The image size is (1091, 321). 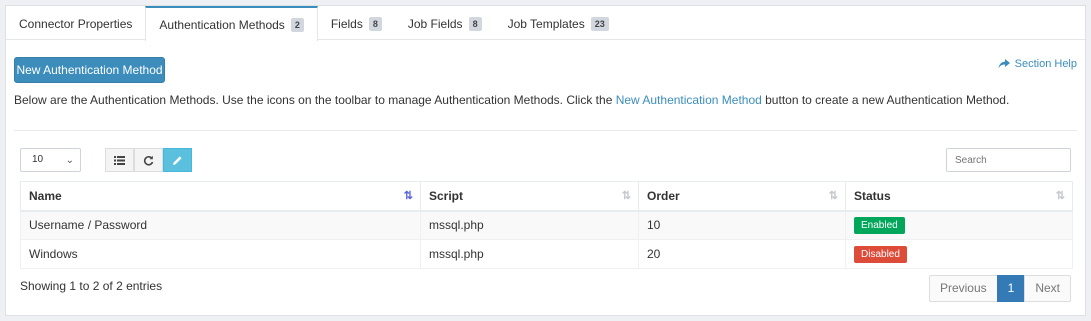 What do you see at coordinates (297, 24) in the screenshot?
I see `count-badge: 2` at bounding box center [297, 24].